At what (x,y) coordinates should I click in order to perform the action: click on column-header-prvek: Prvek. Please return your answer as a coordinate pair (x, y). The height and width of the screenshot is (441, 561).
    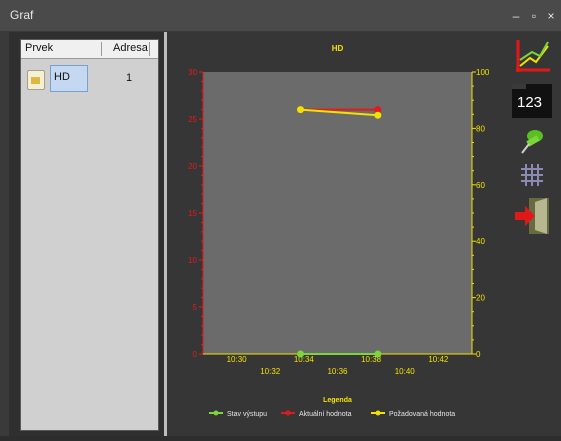
    Looking at the image, I should click on (39, 48).